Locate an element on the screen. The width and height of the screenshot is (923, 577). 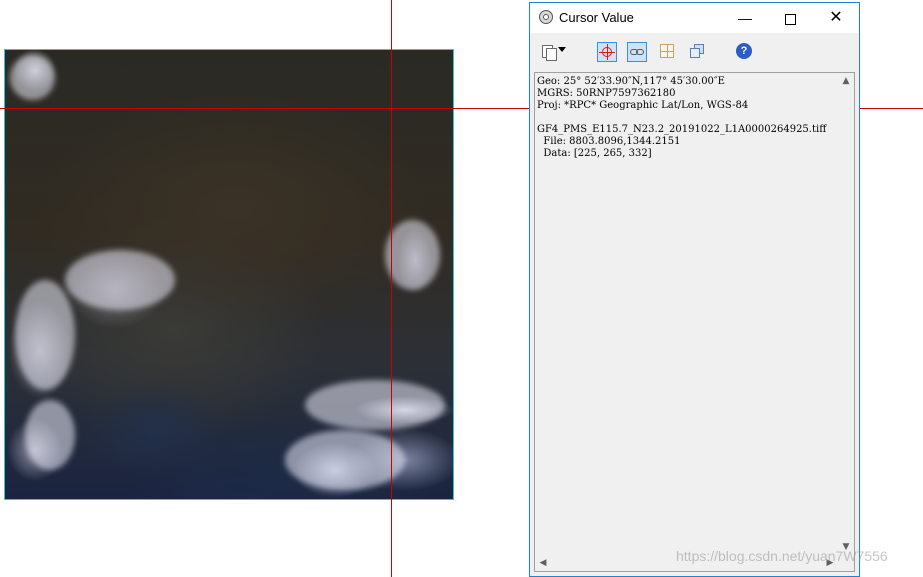
maximize-button is located at coordinates (790, 18).